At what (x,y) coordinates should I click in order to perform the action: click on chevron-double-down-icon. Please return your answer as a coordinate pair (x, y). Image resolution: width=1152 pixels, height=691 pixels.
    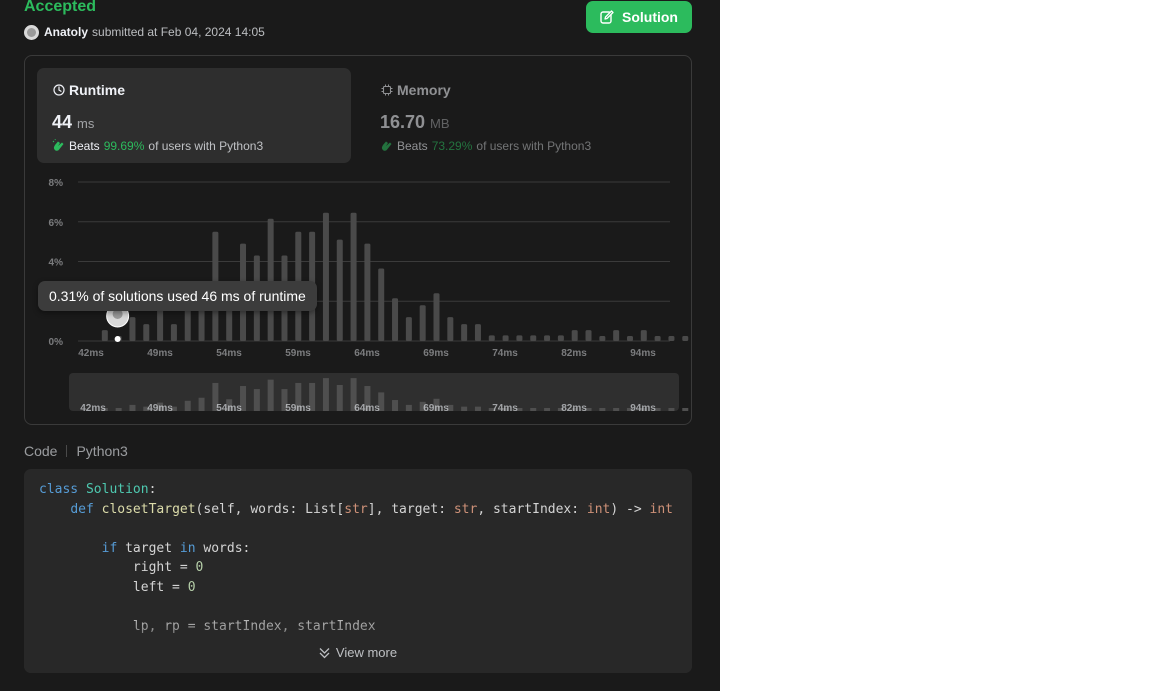
    Looking at the image, I should click on (324, 652).